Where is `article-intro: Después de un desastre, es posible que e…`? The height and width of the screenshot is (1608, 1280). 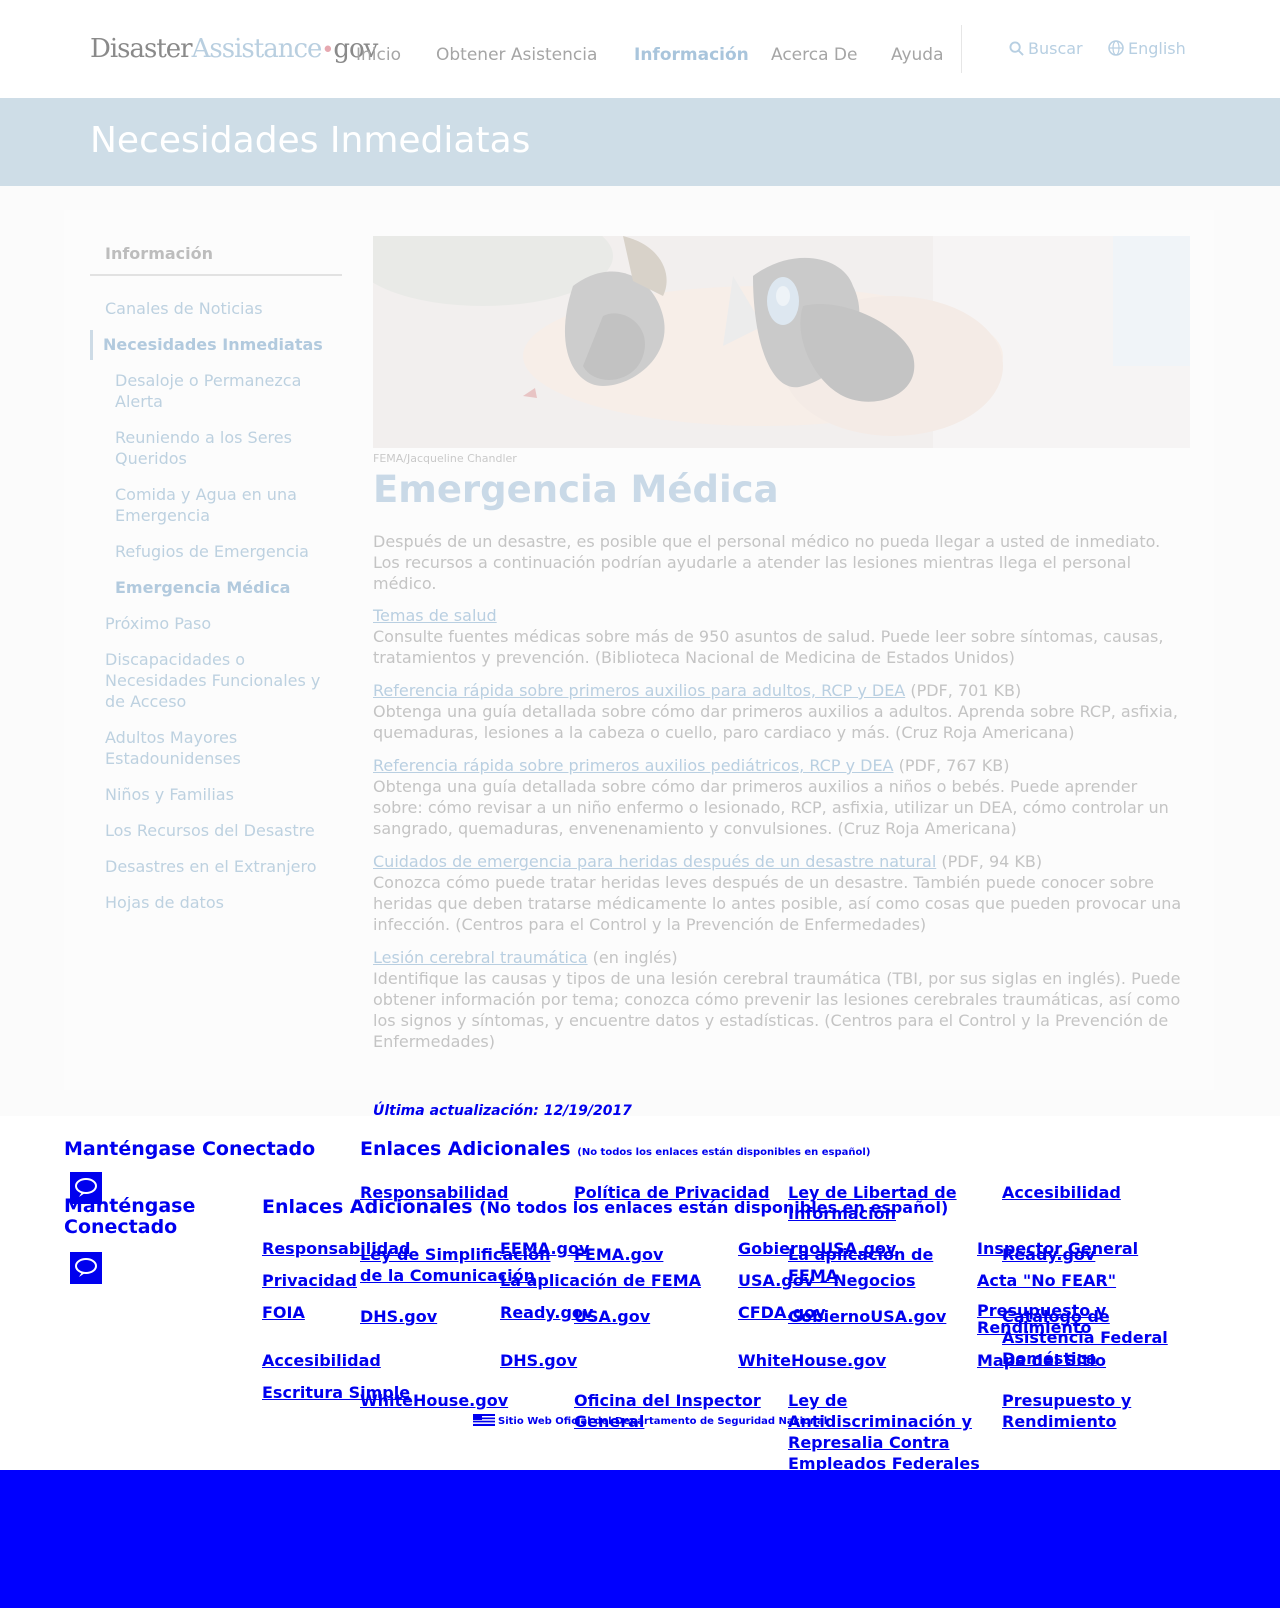 article-intro: Después de un desastre, es posible que e… is located at coordinates (767, 562).